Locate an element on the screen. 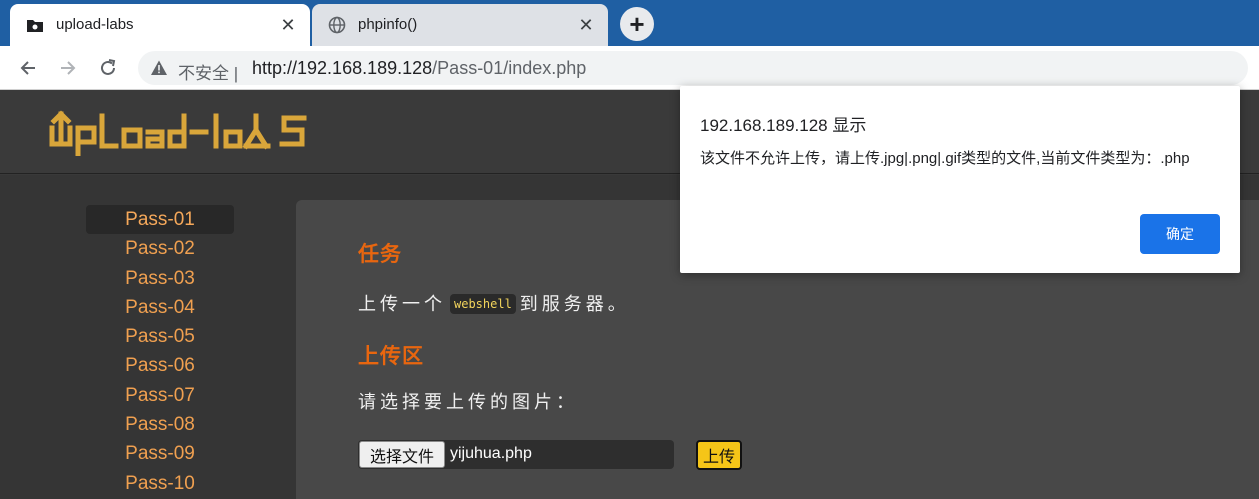  upload-button: 上传 is located at coordinates (719, 455).